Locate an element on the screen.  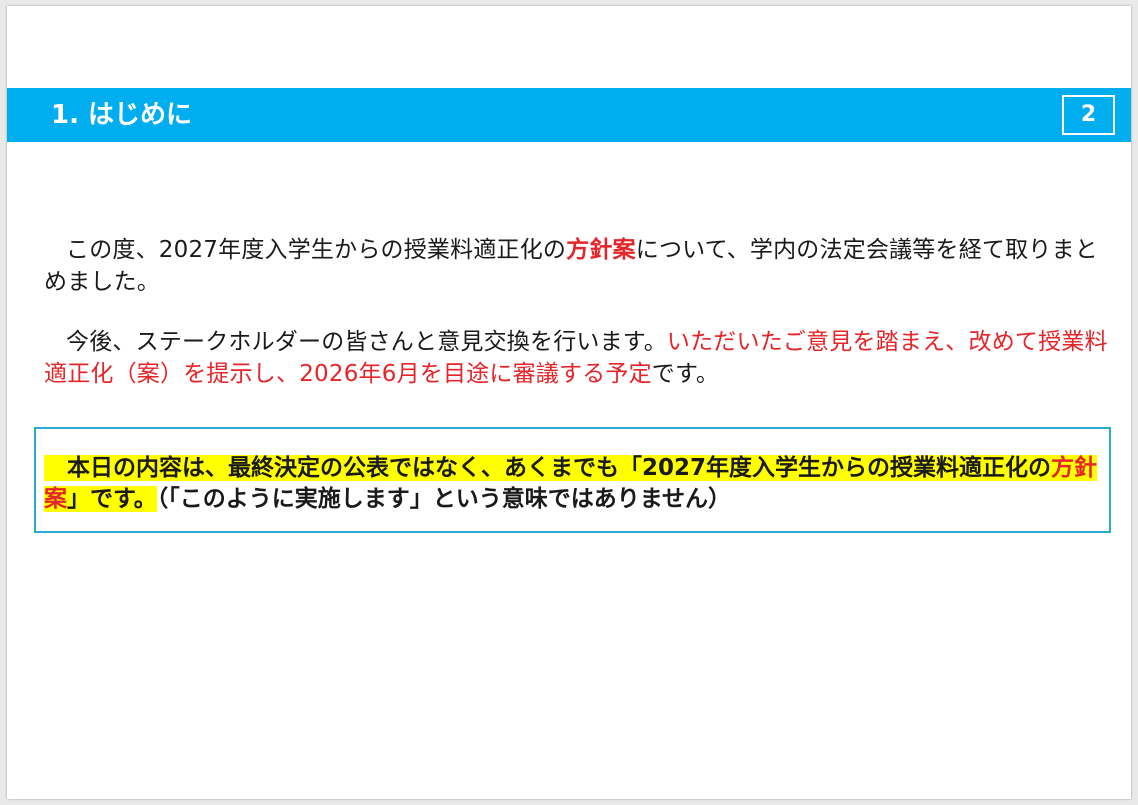
slide-title: 1. はじめに is located at coordinates (122, 115).